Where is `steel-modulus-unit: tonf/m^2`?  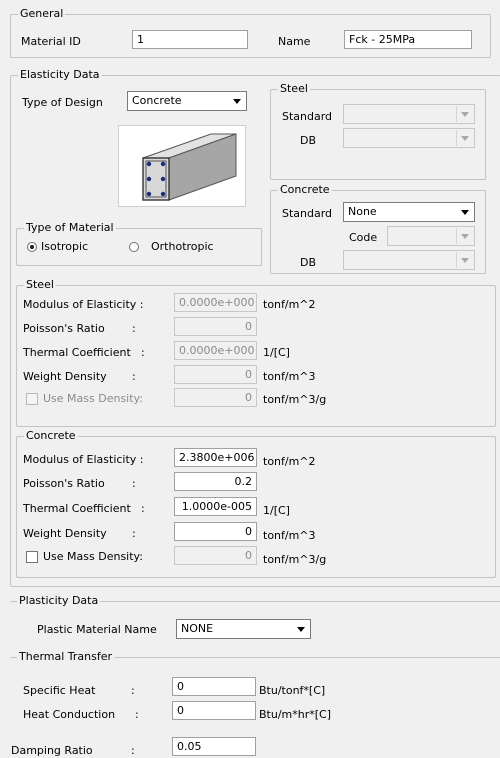
steel-modulus-unit: tonf/m^2 is located at coordinates (289, 304).